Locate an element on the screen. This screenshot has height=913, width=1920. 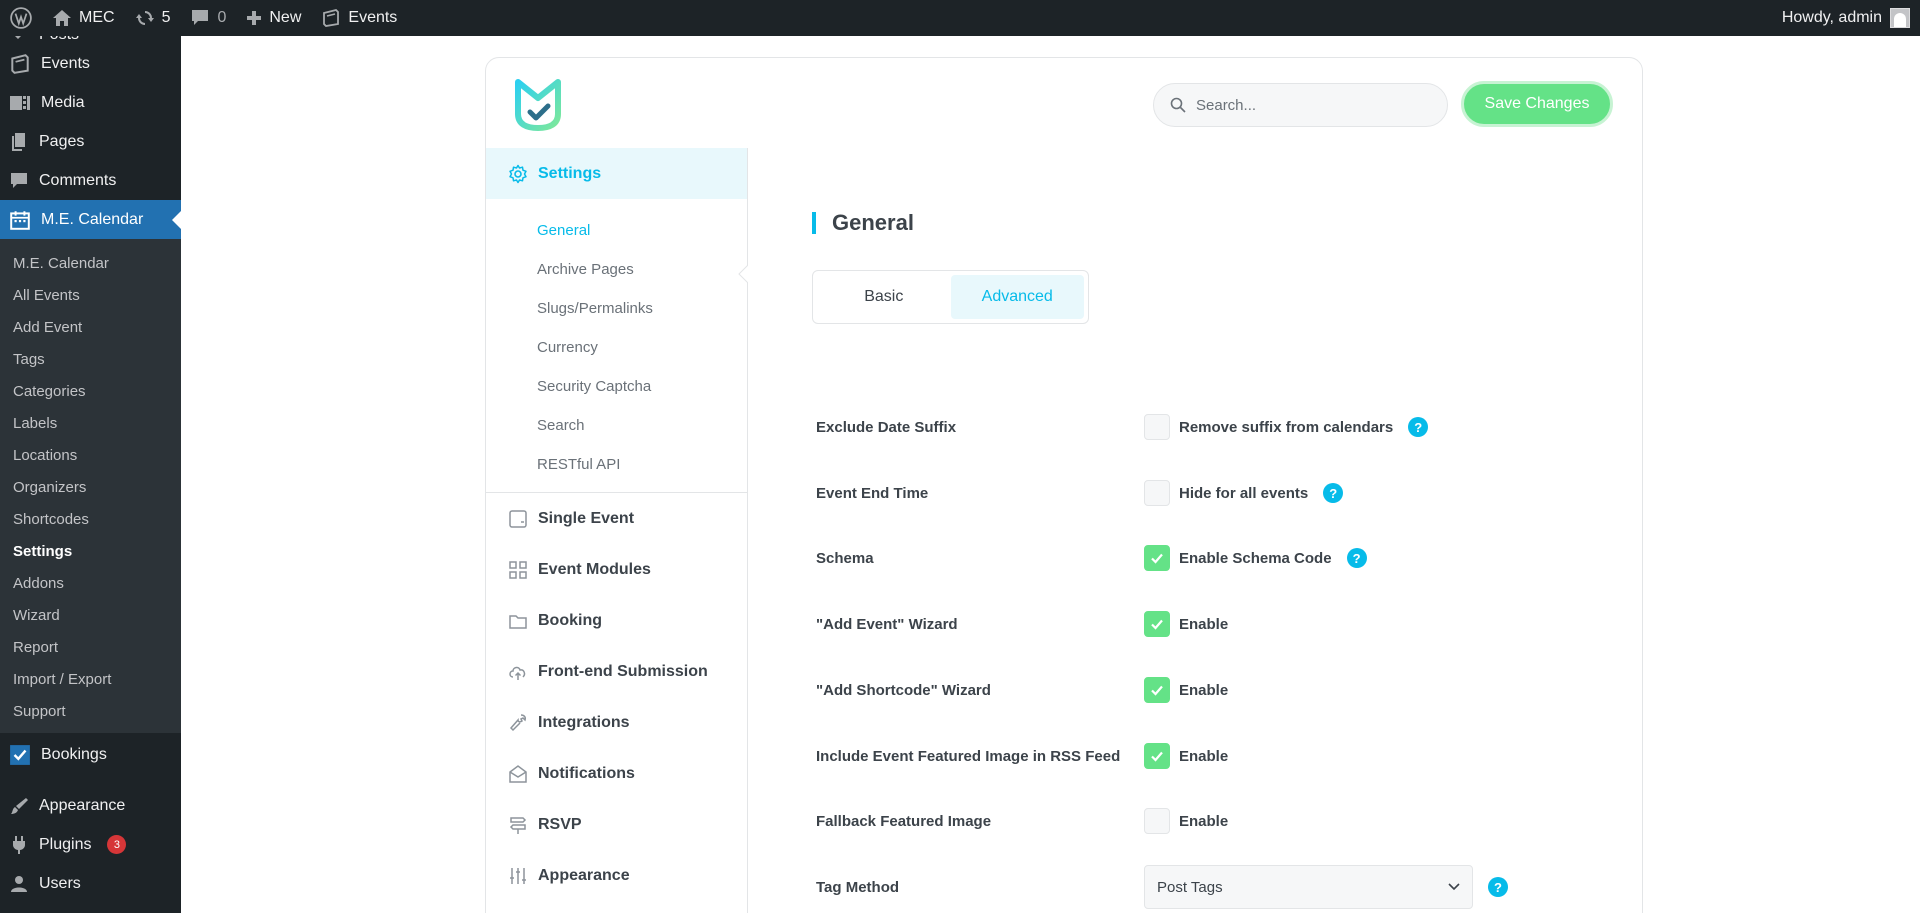
sidebar-item-media: Media is located at coordinates (90, 102).